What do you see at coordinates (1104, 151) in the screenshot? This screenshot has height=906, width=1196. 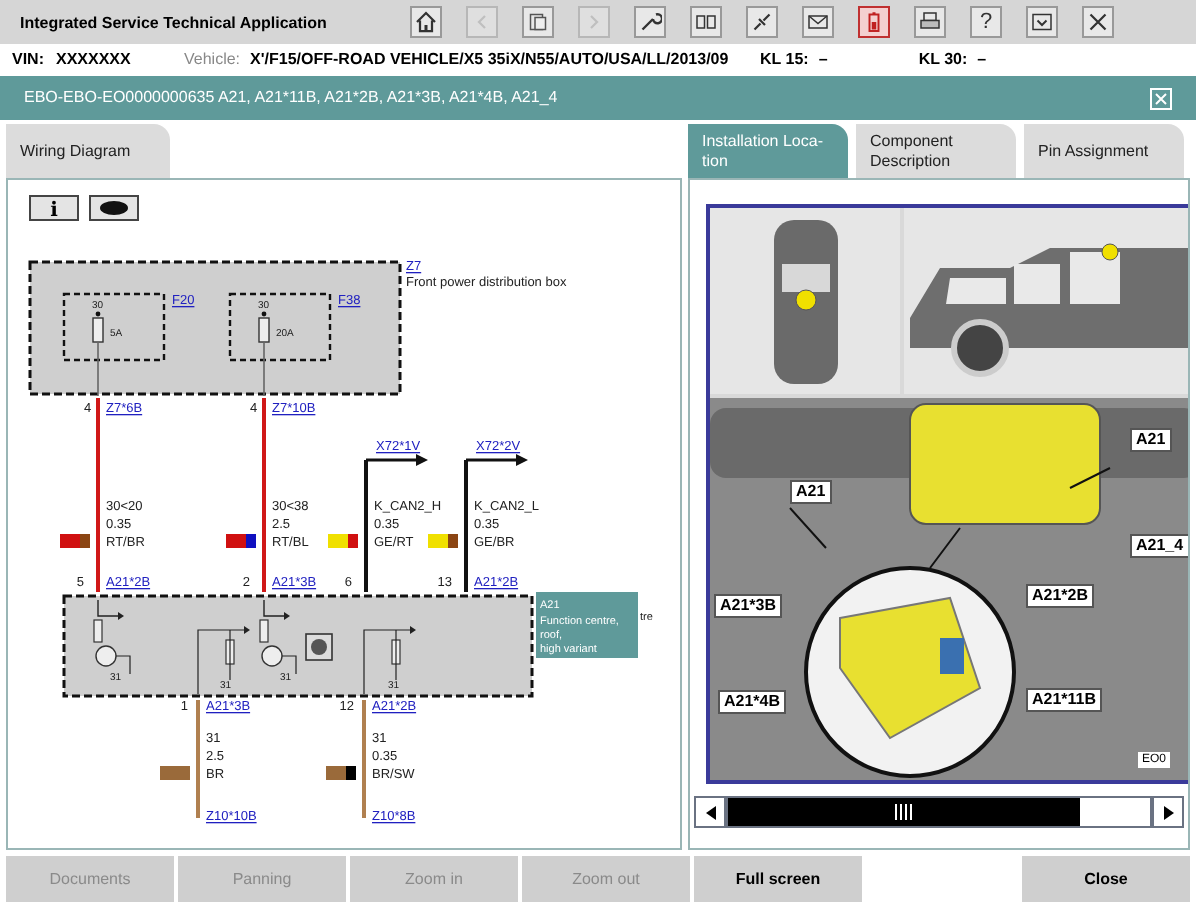 I see `tab: Pin Assignment` at bounding box center [1104, 151].